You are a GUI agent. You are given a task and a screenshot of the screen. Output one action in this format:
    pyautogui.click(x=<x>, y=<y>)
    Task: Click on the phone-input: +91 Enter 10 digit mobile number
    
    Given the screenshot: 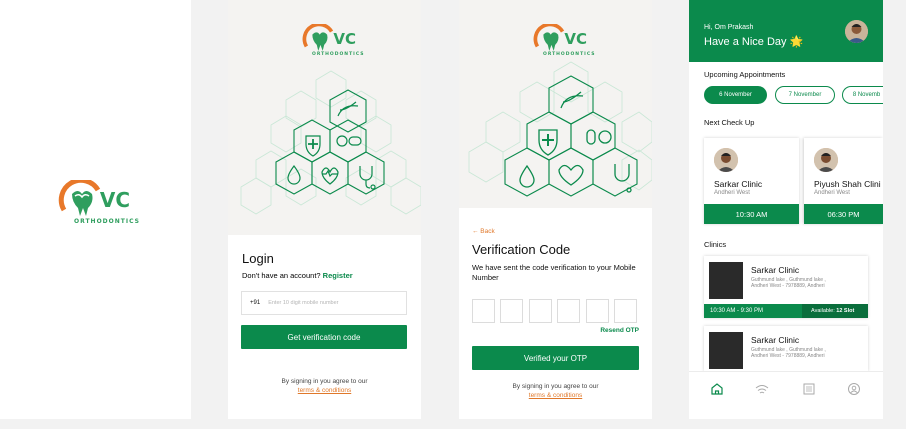 What is the action you would take?
    pyautogui.click(x=324, y=303)
    